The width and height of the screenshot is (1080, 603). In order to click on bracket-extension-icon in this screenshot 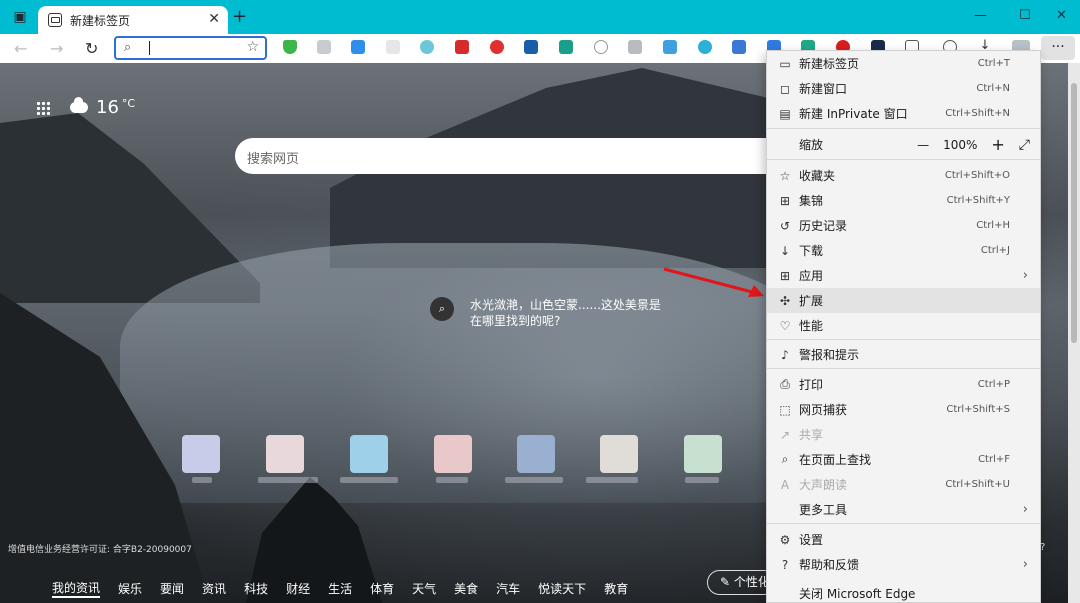, I will do `click(739, 47)`.